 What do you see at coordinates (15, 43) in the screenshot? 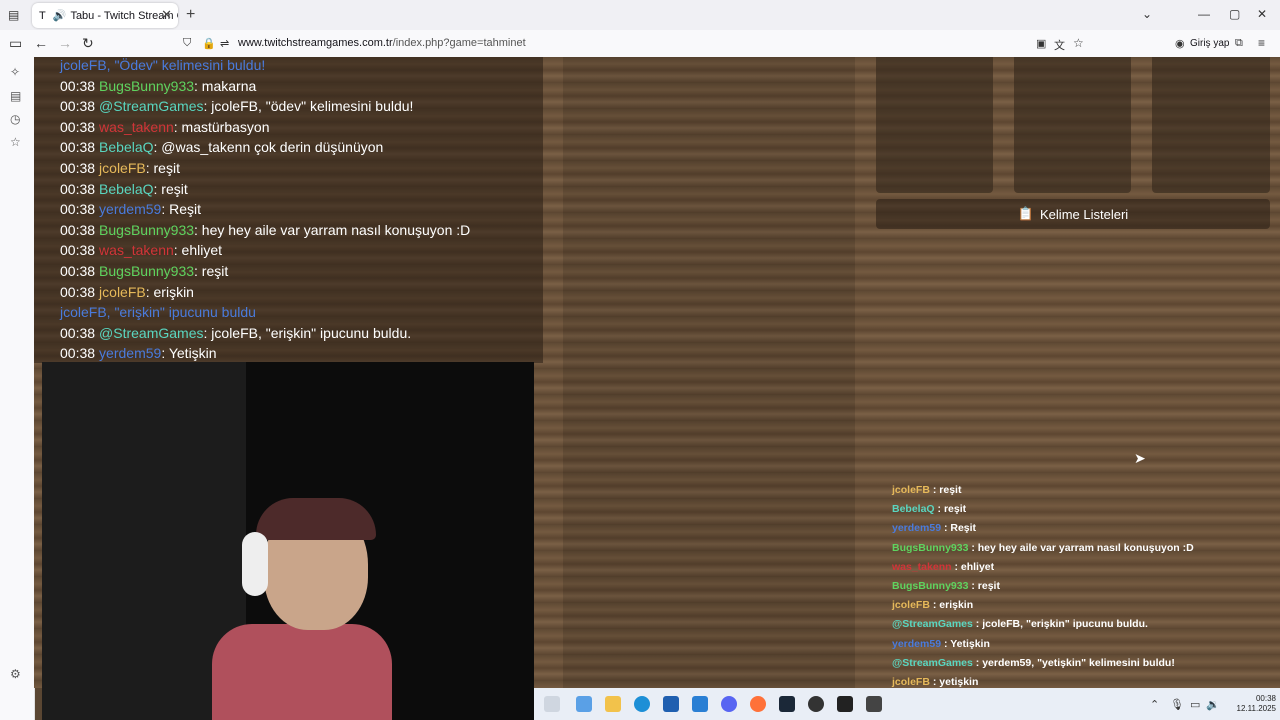
I see `sidebar-toggle-icon: ▭` at bounding box center [15, 43].